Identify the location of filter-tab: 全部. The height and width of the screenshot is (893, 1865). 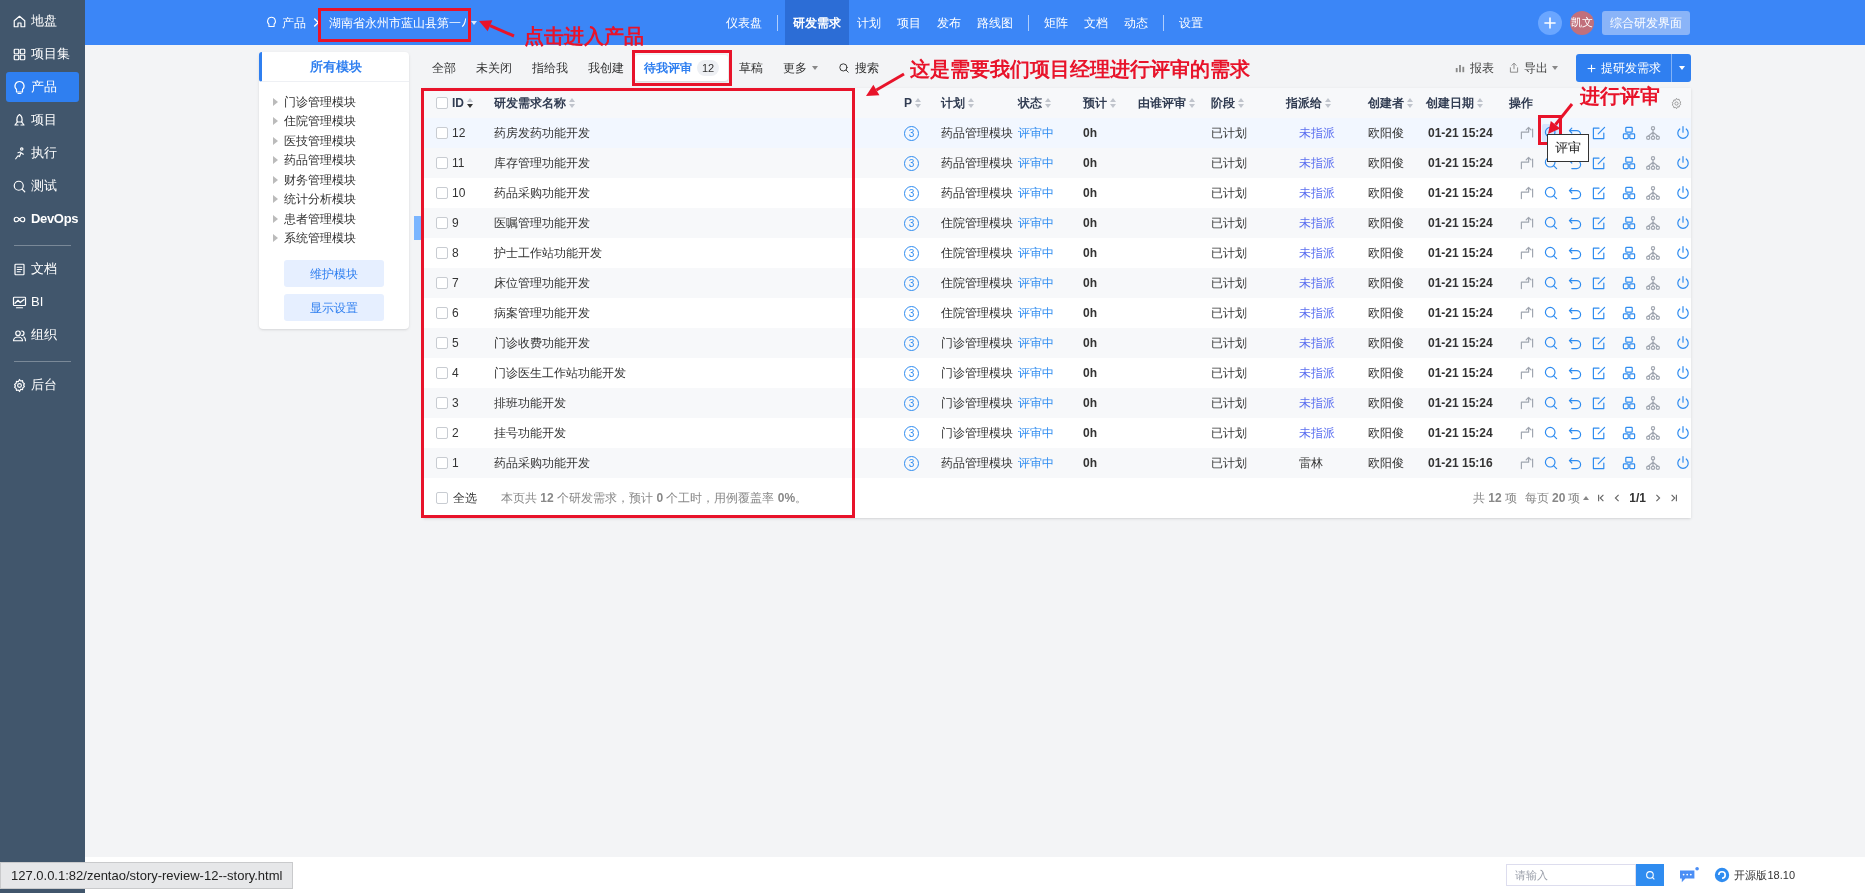
(444, 68).